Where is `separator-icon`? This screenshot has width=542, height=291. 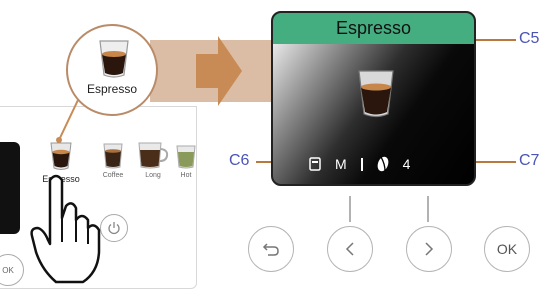
separator-icon is located at coordinates (361, 164).